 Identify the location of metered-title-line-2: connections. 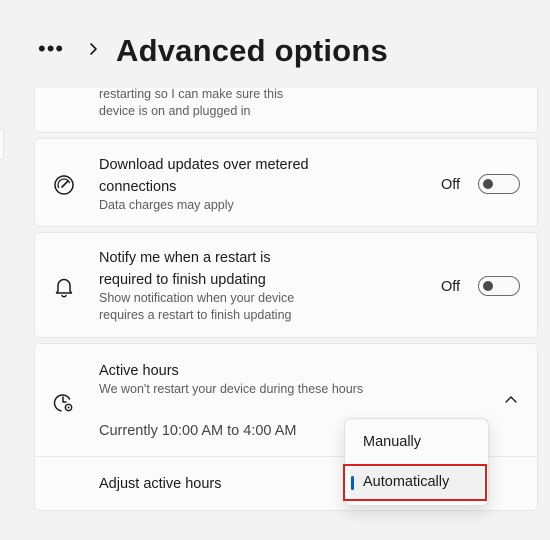
(138, 187).